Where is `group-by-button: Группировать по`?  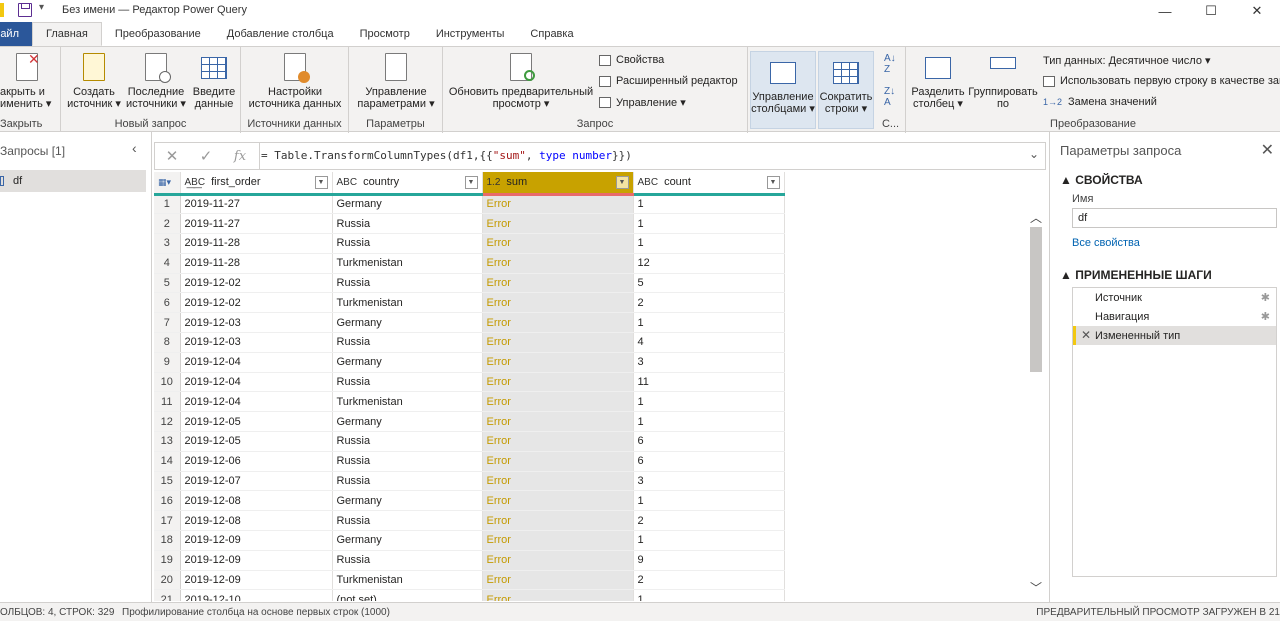 group-by-button: Группировать по is located at coordinates (1003, 80).